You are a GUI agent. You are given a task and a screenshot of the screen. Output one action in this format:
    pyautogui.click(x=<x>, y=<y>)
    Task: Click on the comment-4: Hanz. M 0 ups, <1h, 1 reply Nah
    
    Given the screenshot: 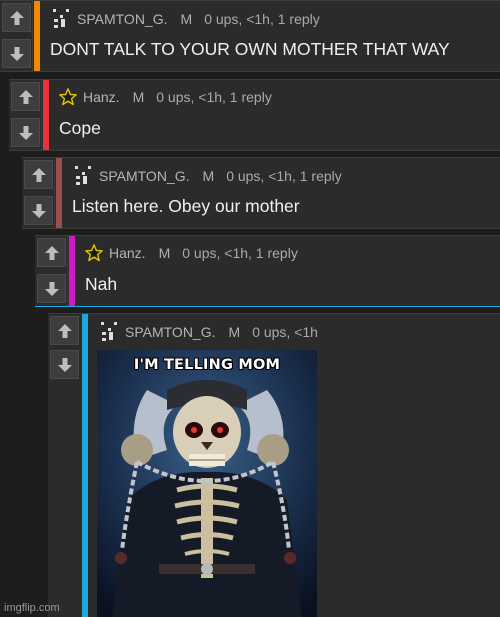 What is the action you would take?
    pyautogui.click(x=267, y=271)
    